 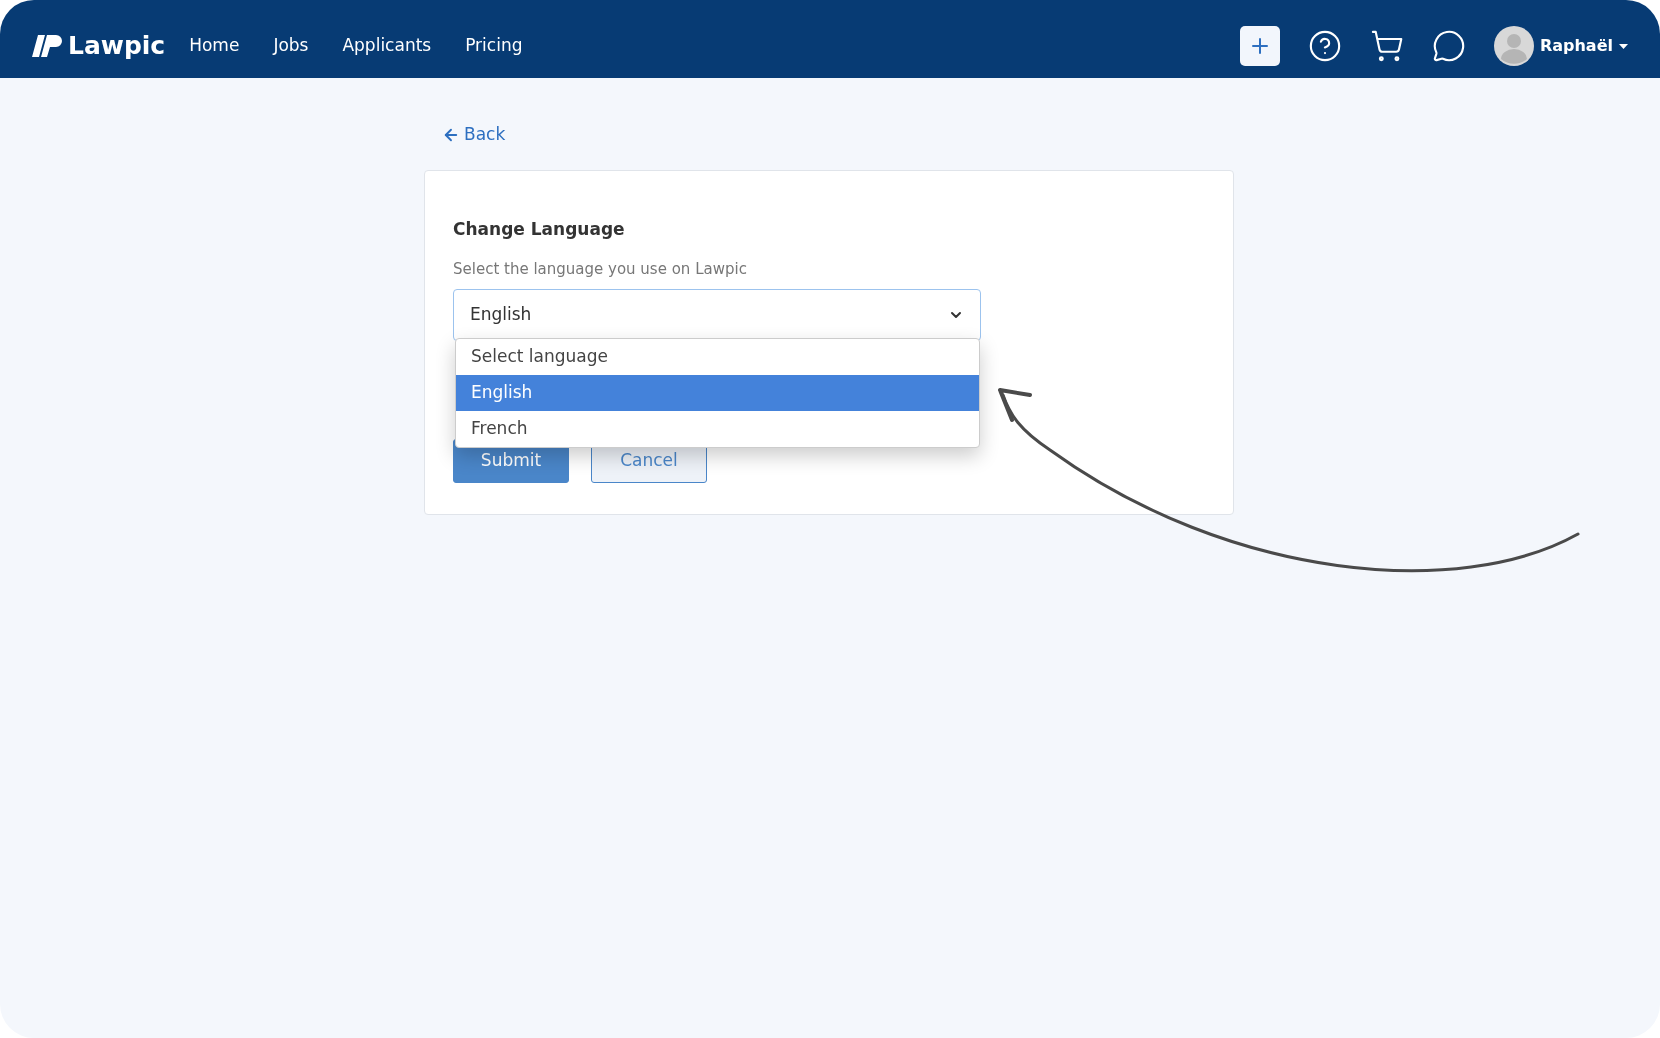 What do you see at coordinates (717, 314) in the screenshot?
I see `language-select: English` at bounding box center [717, 314].